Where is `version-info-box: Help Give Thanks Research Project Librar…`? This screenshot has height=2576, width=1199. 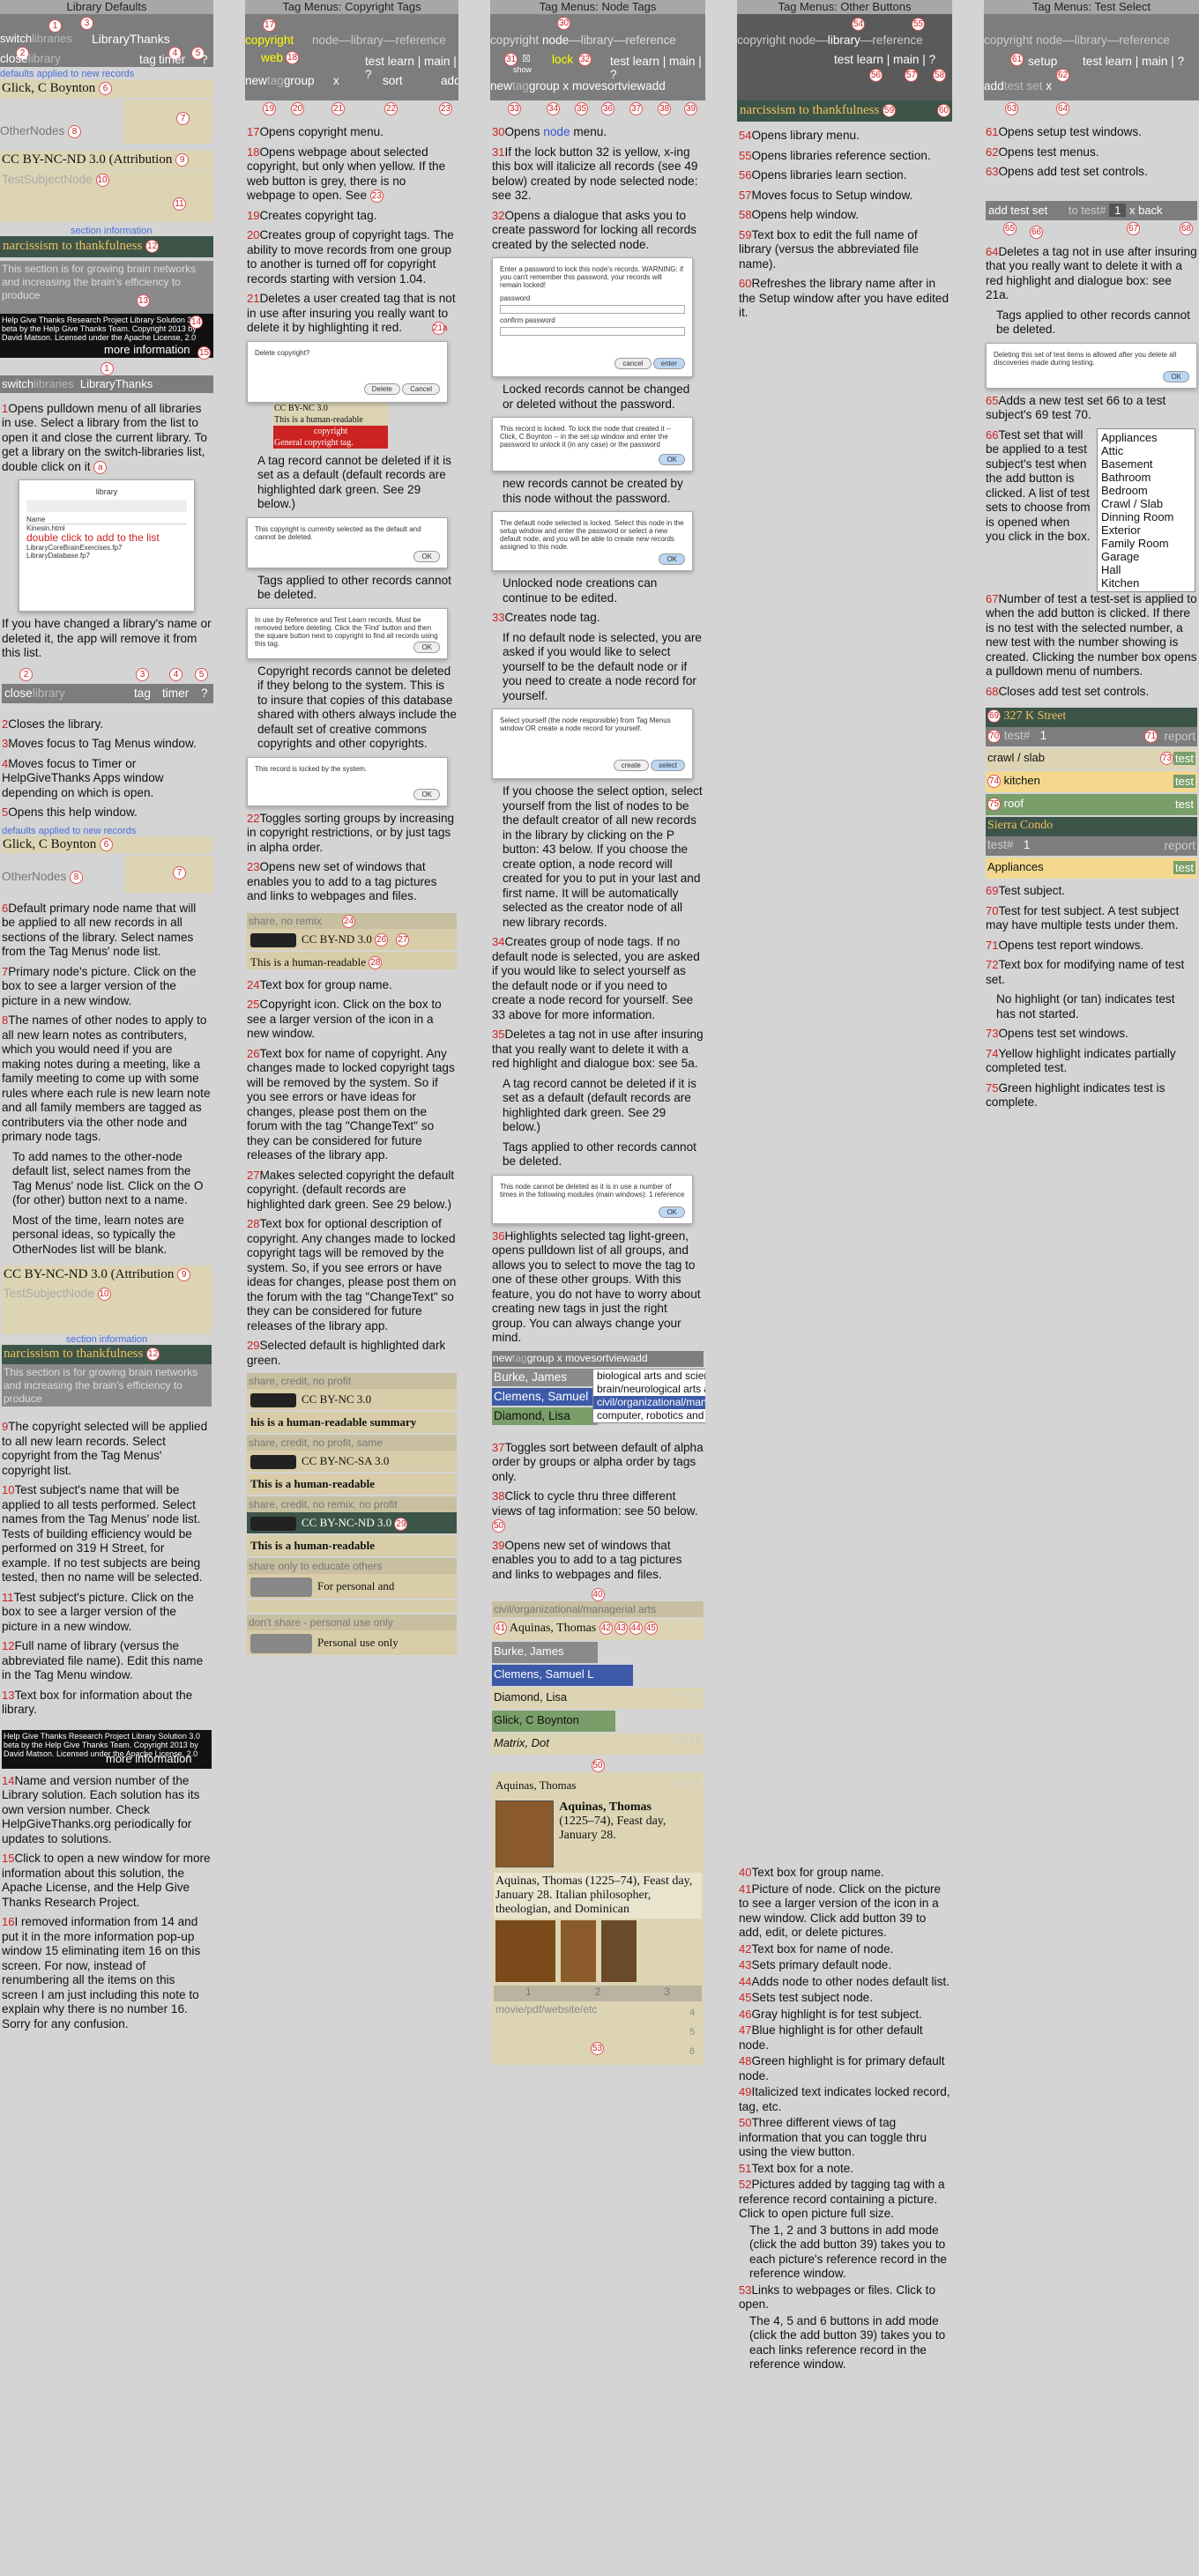 version-info-box: Help Give Thanks Research Project Librar… is located at coordinates (106, 337).